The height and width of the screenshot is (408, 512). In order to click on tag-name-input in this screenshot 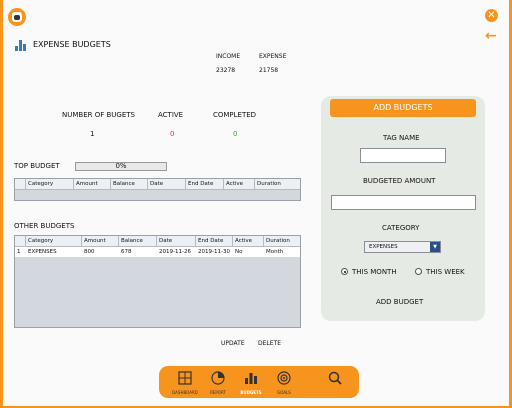, I will do `click(403, 155)`.